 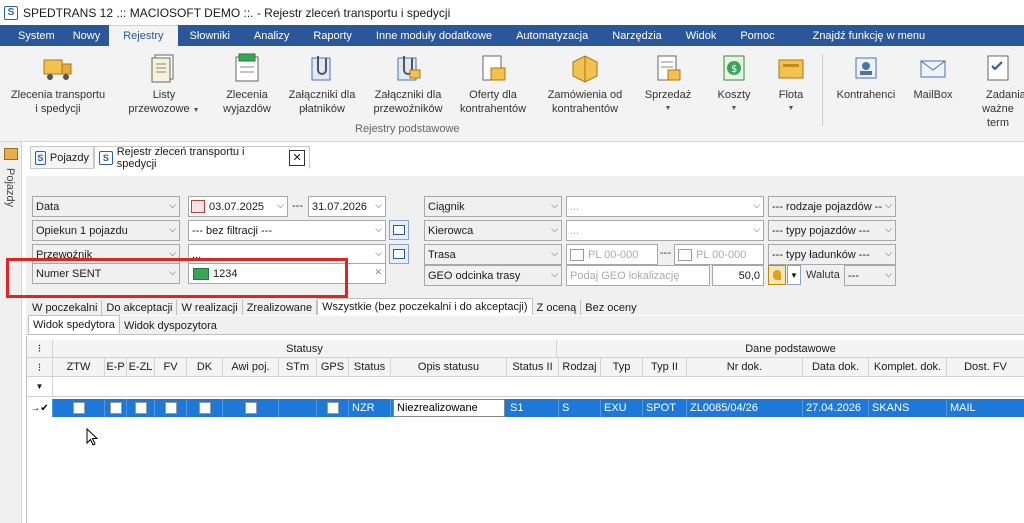 What do you see at coordinates (622, 367) in the screenshot?
I see `col-typ: Typ` at bounding box center [622, 367].